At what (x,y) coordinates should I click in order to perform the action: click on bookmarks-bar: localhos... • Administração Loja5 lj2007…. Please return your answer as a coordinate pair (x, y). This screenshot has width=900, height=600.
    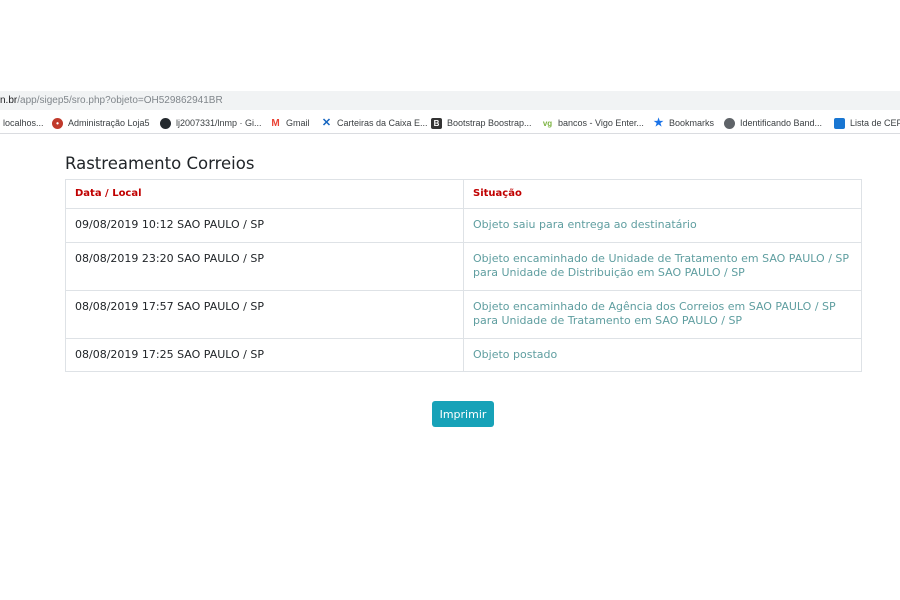
    Looking at the image, I should click on (450, 123).